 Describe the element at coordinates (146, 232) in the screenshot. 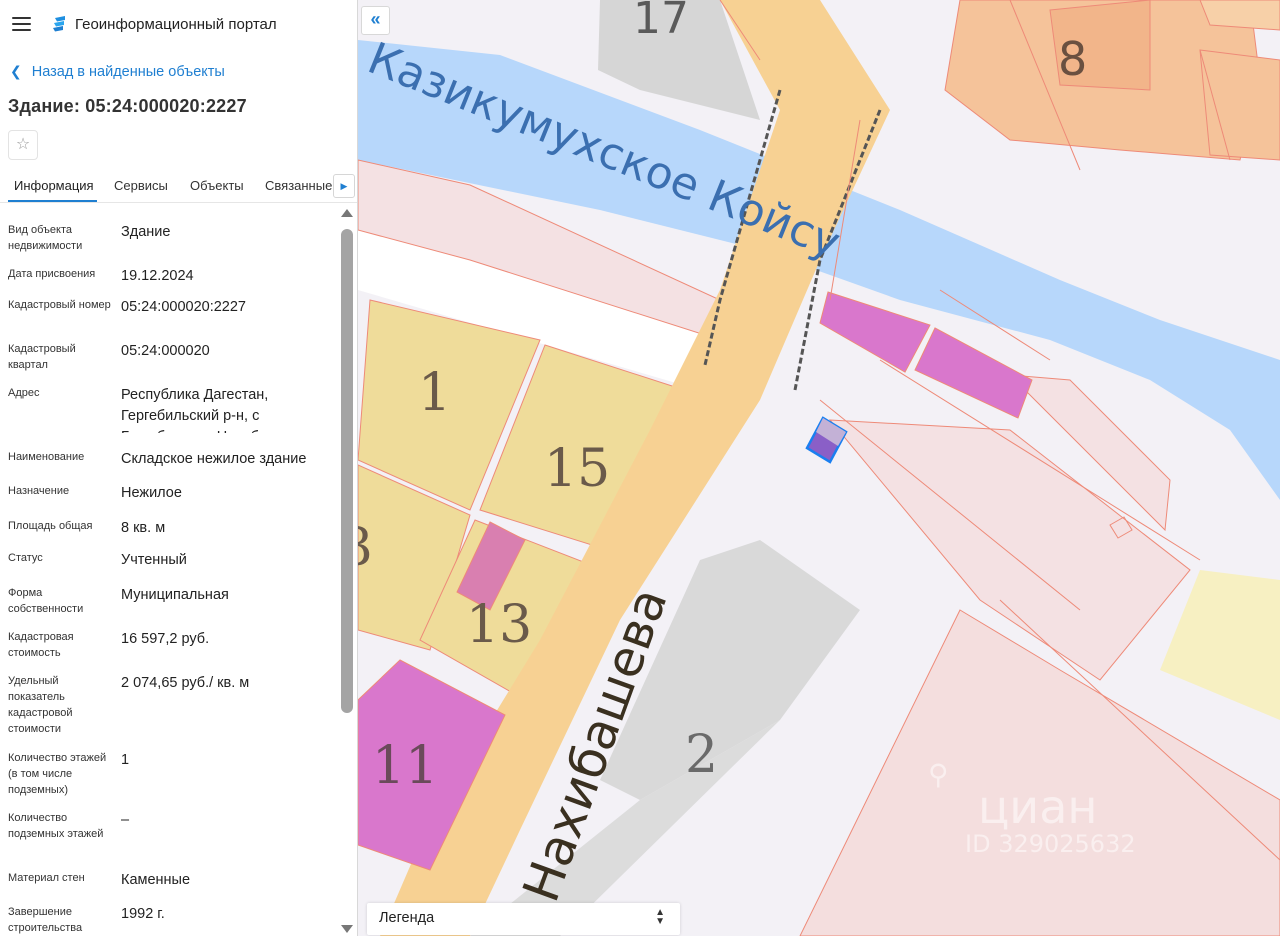

I see `property-value: Здание` at that location.